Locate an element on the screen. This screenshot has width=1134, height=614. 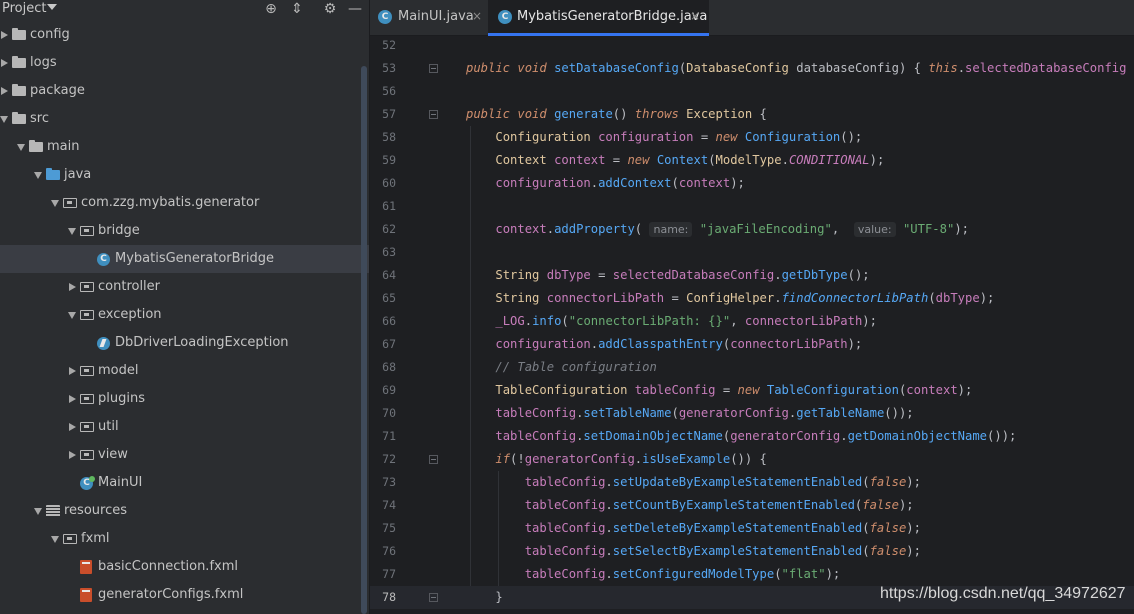
sidebar-scrollbar-thumb is located at coordinates (364, 340).